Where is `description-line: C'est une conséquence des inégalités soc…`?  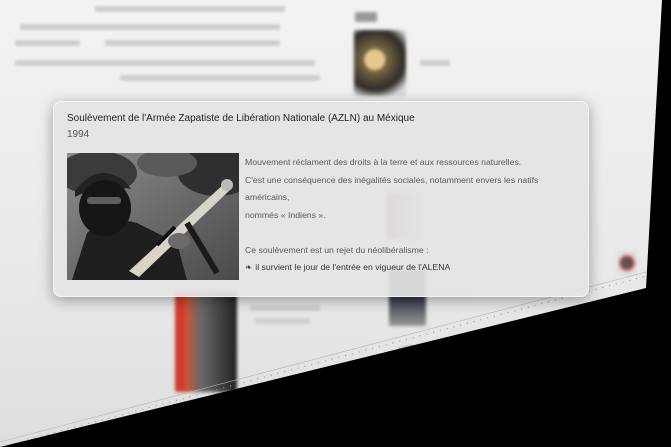
description-line: C'est une conséquence des inégalités soc… is located at coordinates (392, 188).